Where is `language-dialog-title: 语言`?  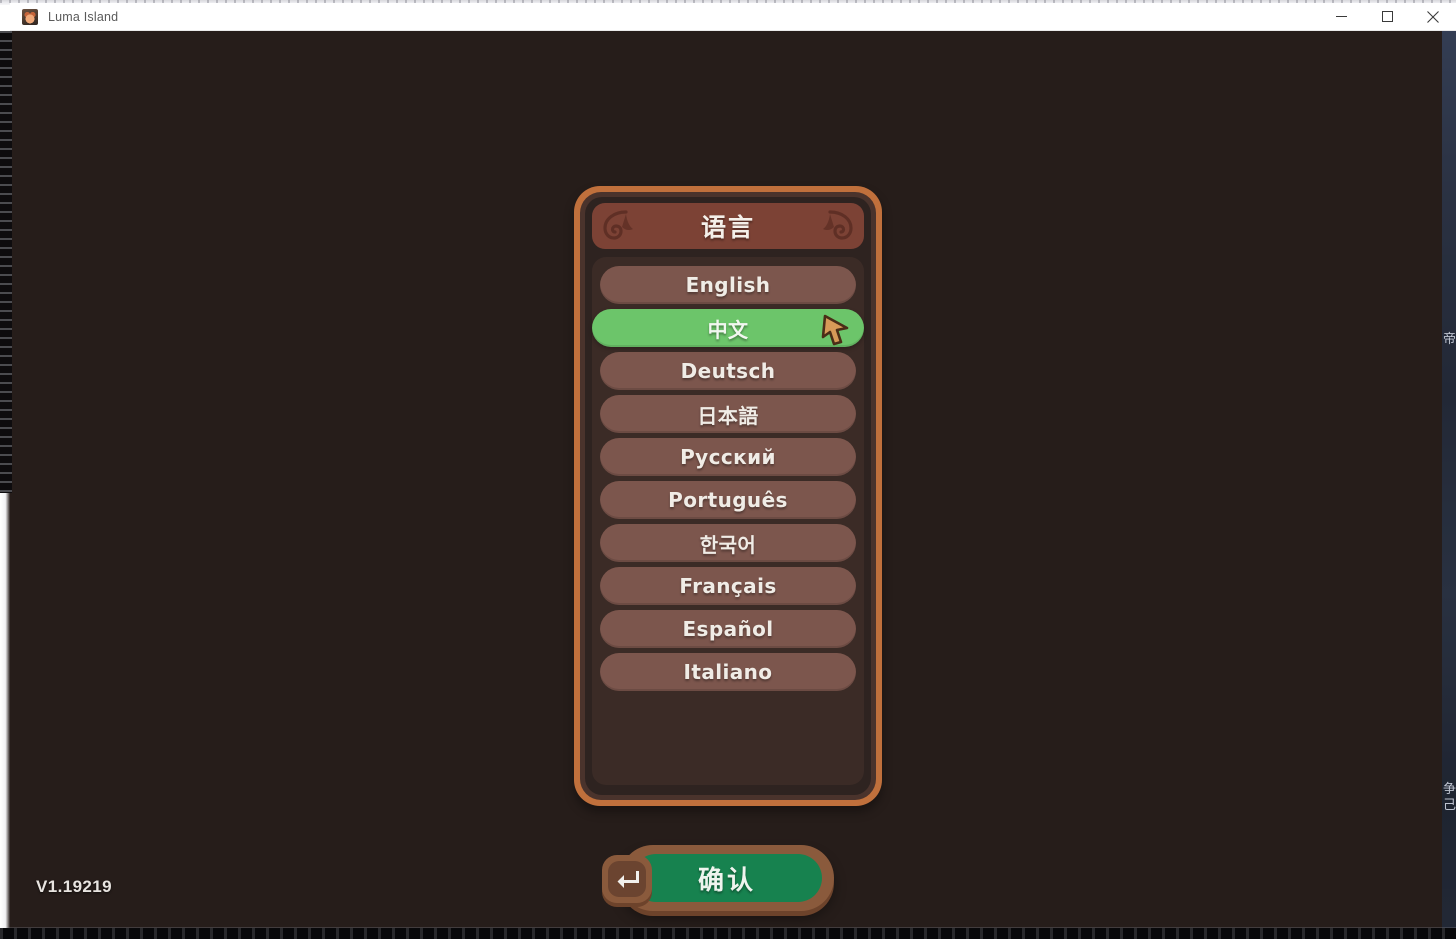
language-dialog-title: 语言 is located at coordinates (727, 227).